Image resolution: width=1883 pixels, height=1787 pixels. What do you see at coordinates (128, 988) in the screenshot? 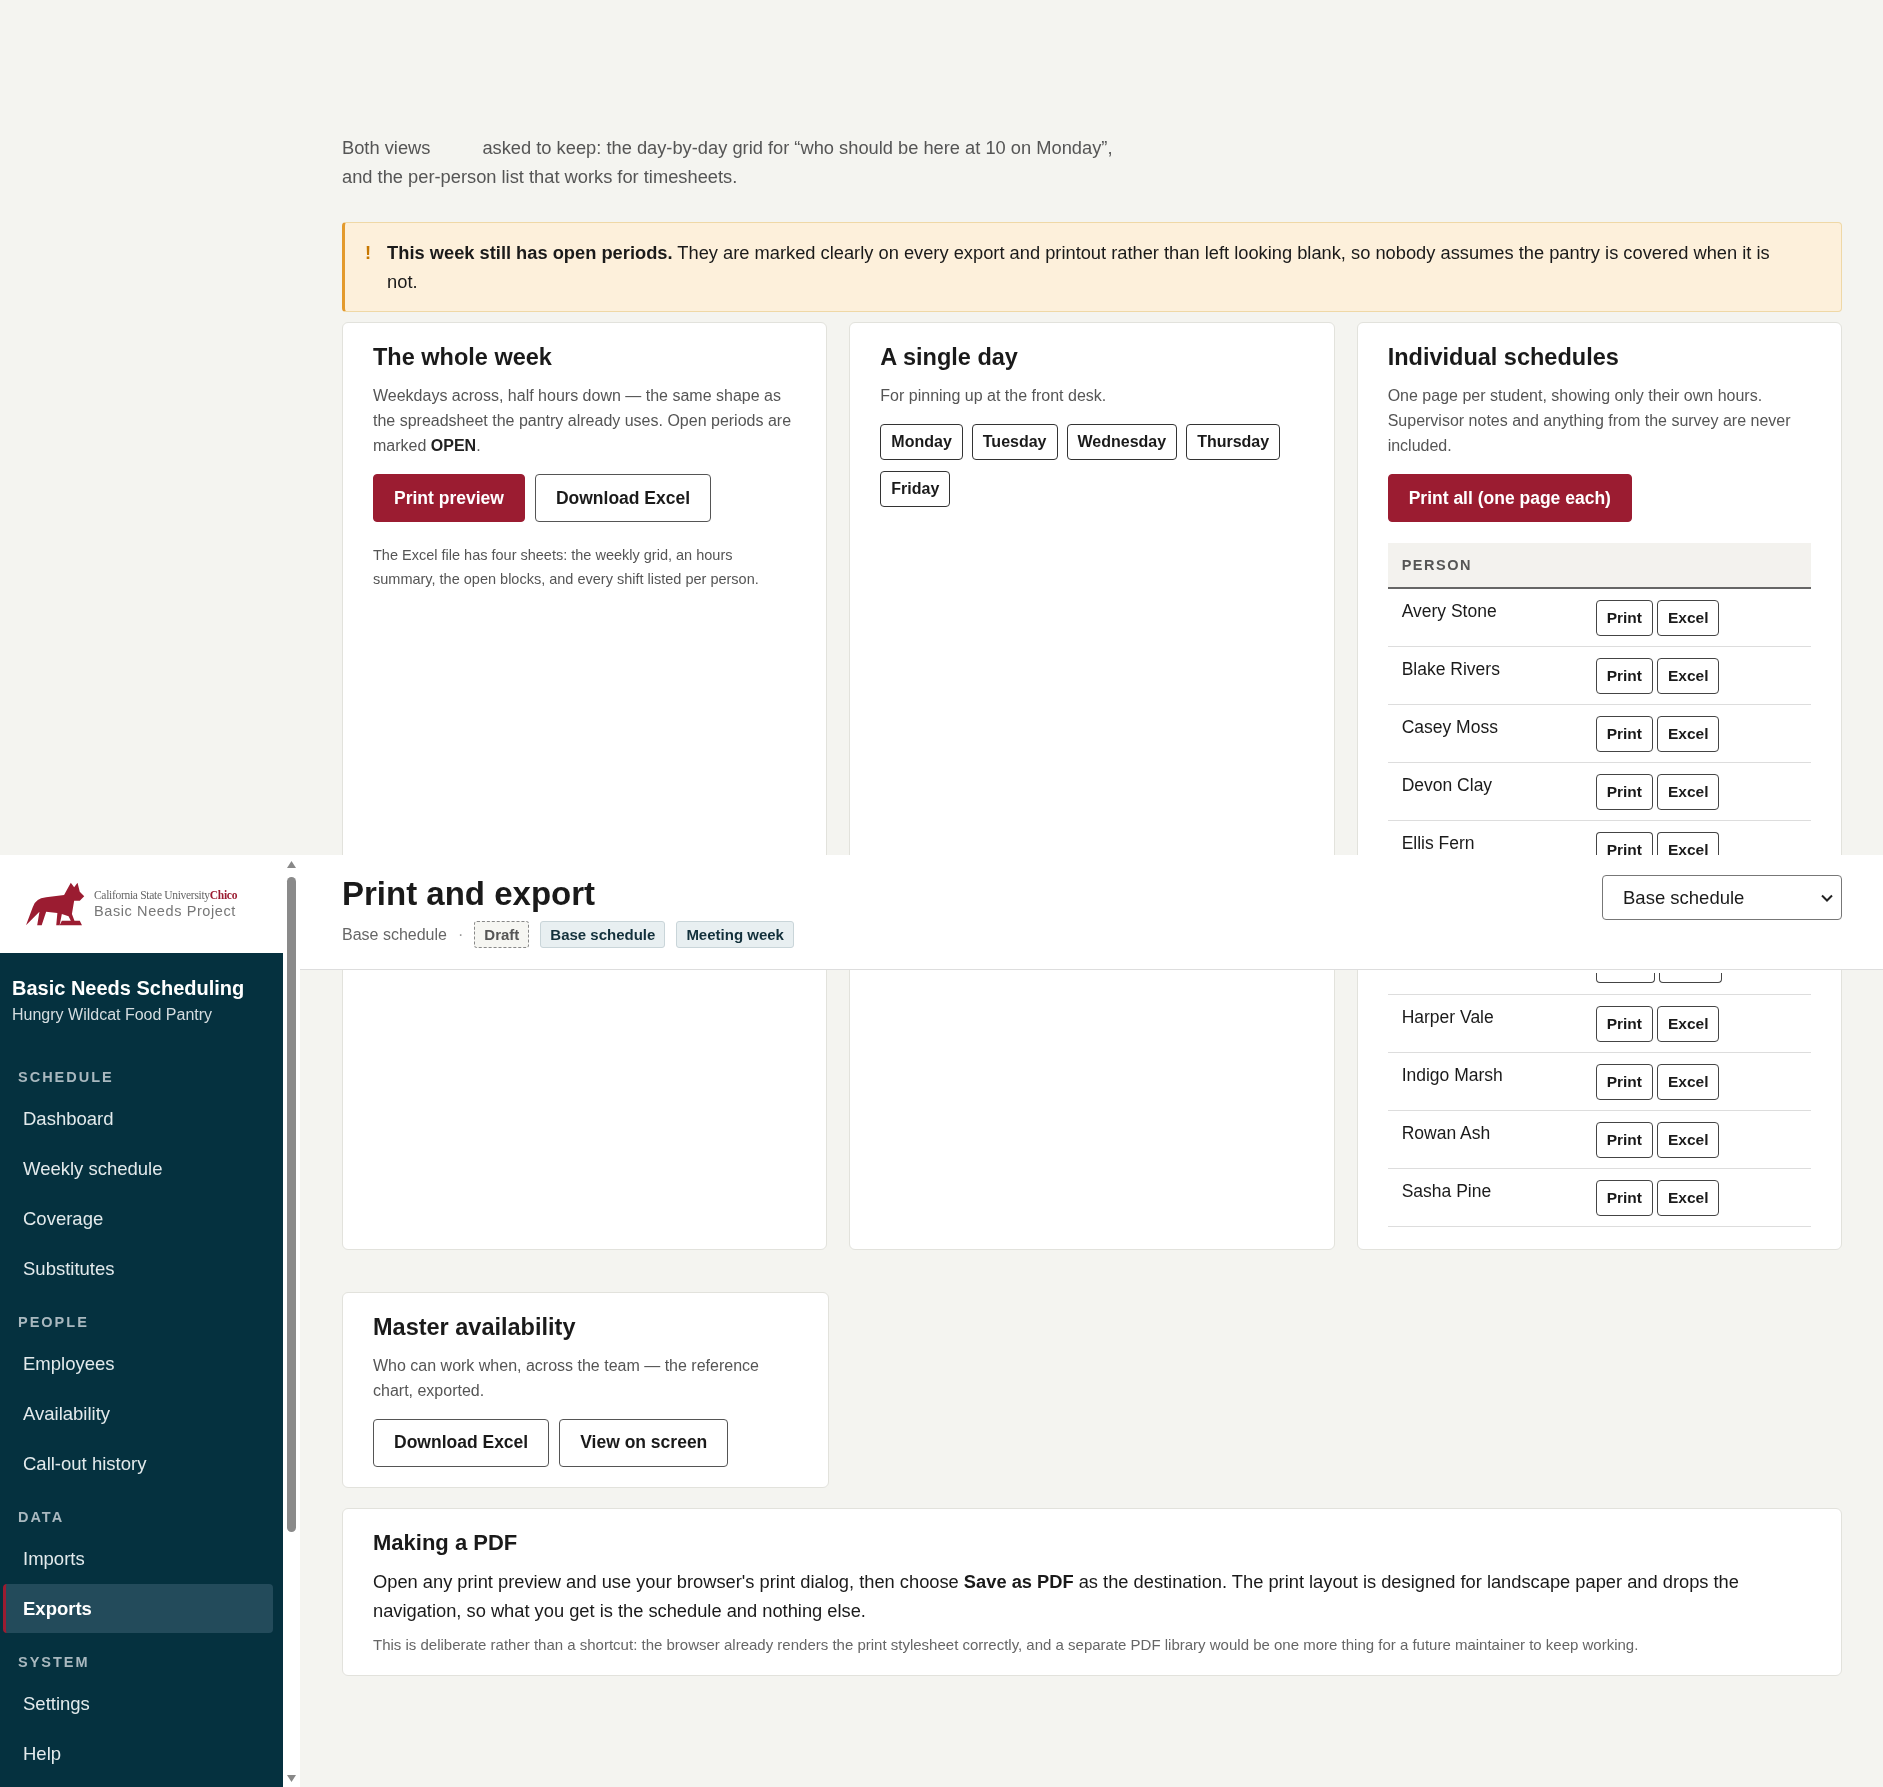
I see `app-title: Basic Needs Scheduling` at bounding box center [128, 988].